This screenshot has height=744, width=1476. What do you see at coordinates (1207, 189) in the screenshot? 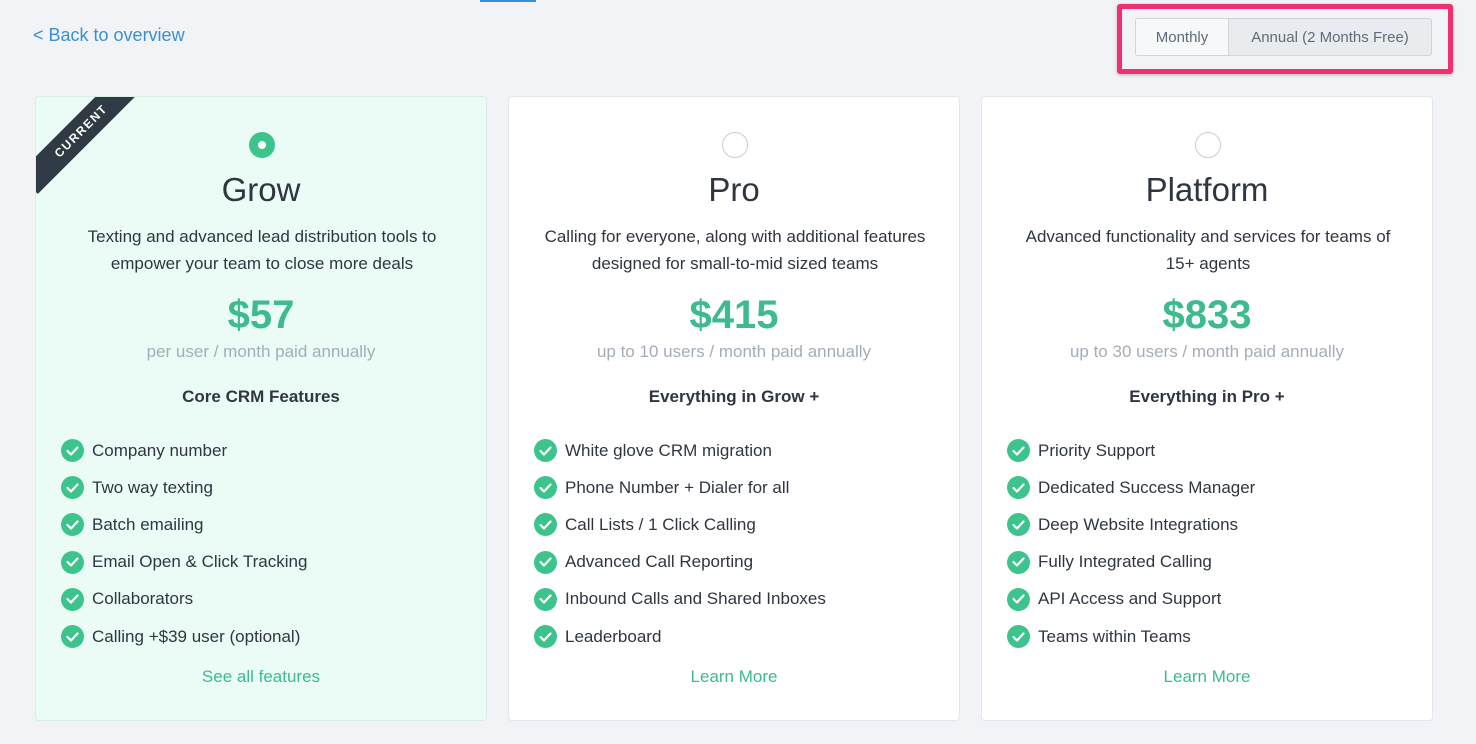
I see `plan-name: Platform` at bounding box center [1207, 189].